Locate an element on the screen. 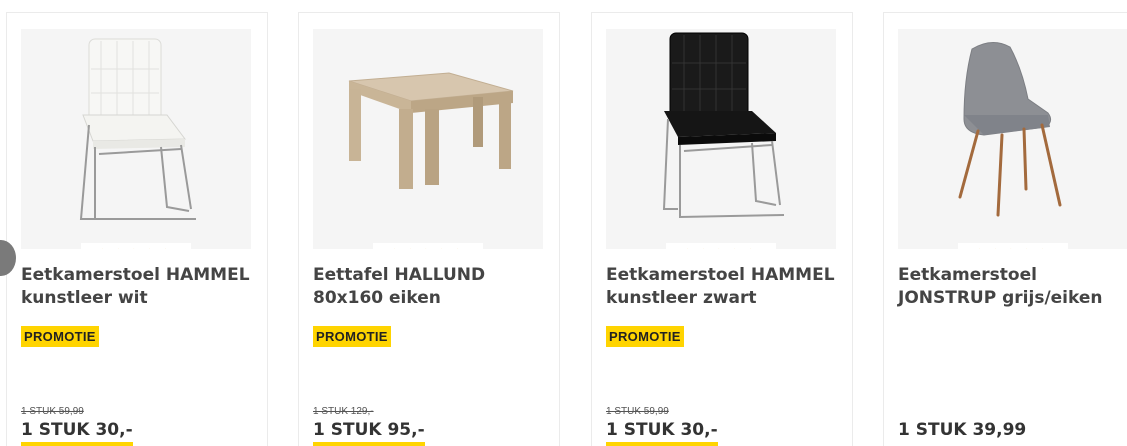 This screenshot has height=446, width=1127. product-title: Eetkamerstoel JONSTRUP grijs/eiken is located at coordinates (1012, 287).